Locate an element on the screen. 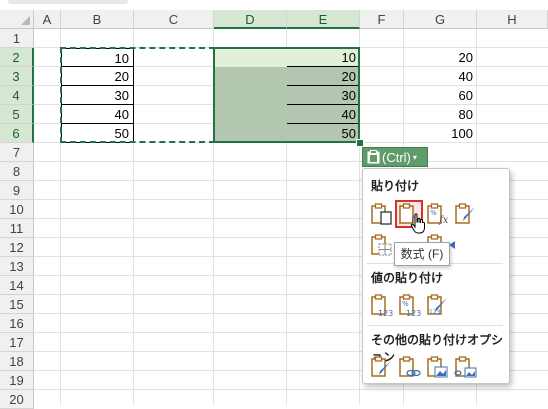 The width and height of the screenshot is (548, 409). row-header-15: 15 is located at coordinates (17, 304).